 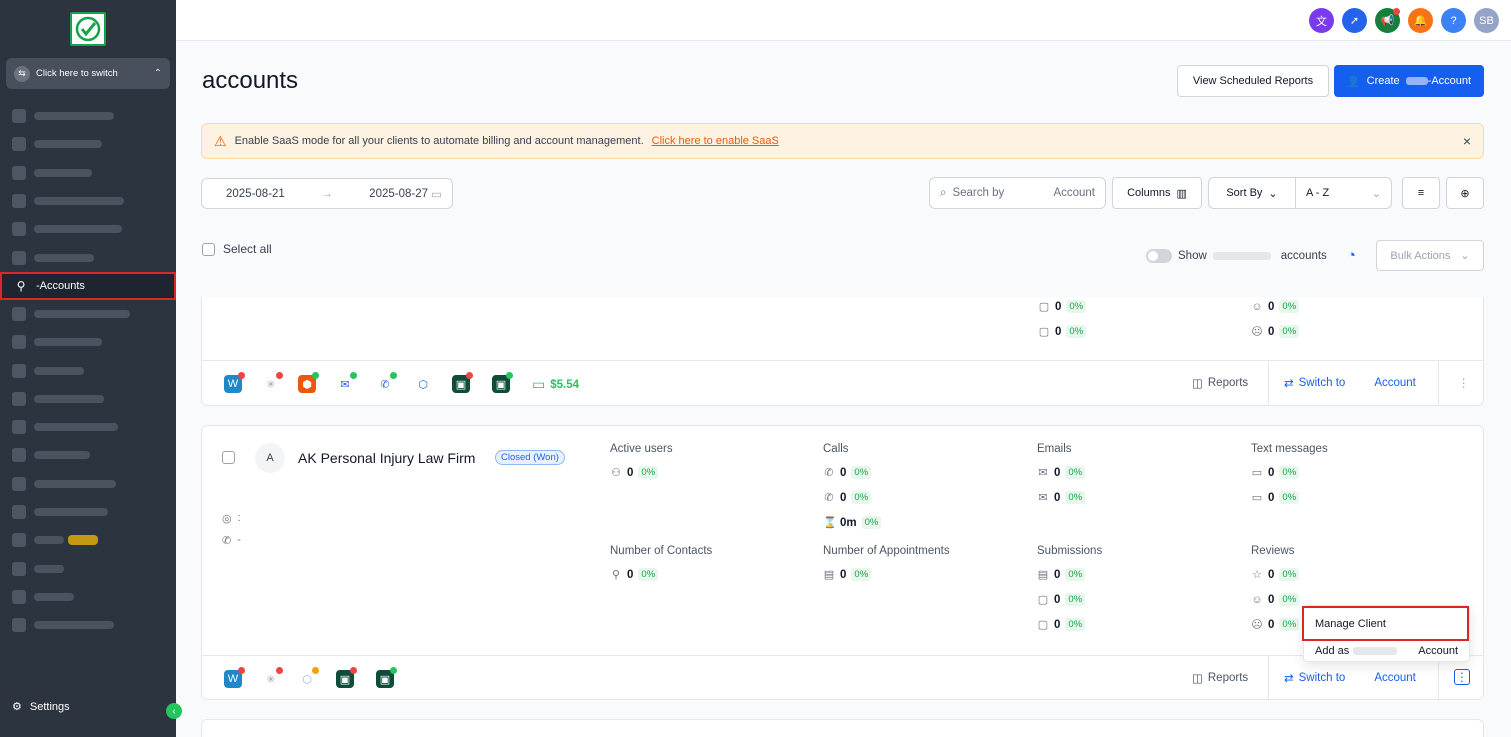 What do you see at coordinates (1421, 193) in the screenshot?
I see `filter-button: ≡` at bounding box center [1421, 193].